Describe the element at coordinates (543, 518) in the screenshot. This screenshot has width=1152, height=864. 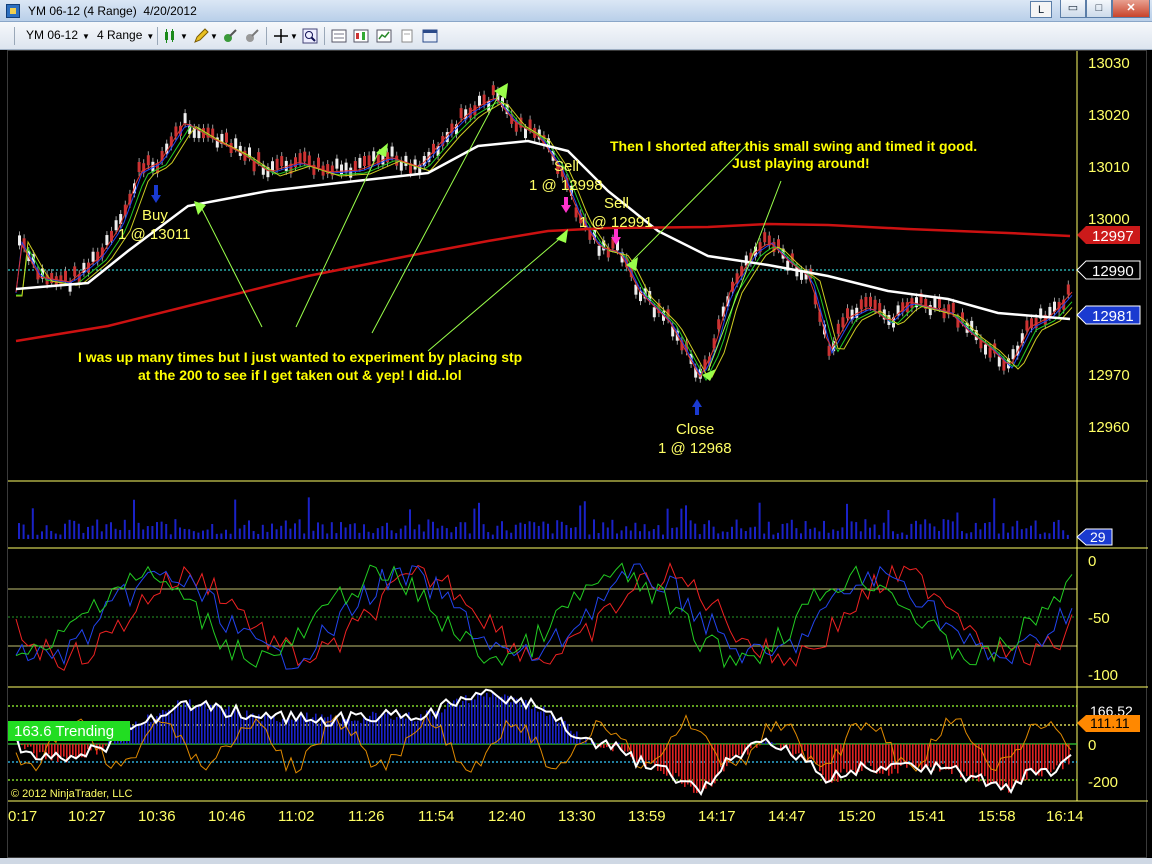
I see `volume-bars` at that location.